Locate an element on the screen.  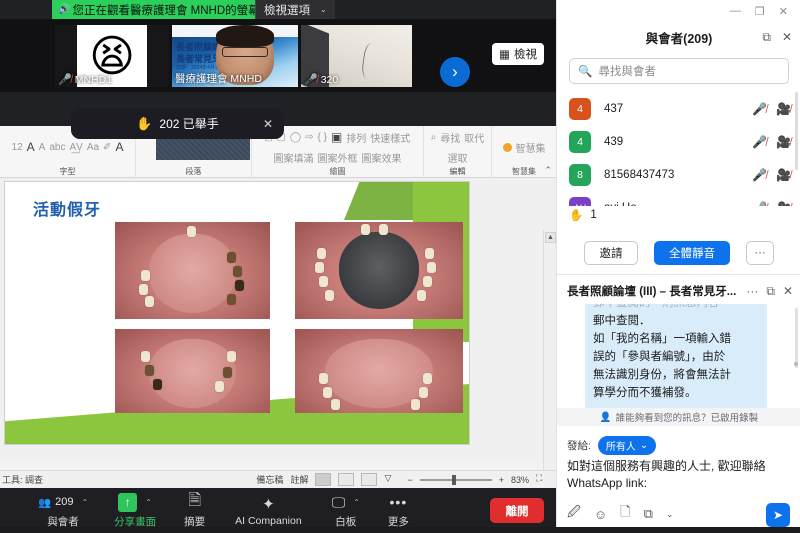
shape-arrow-icon: ⇨ is located at coordinates (309, 137).